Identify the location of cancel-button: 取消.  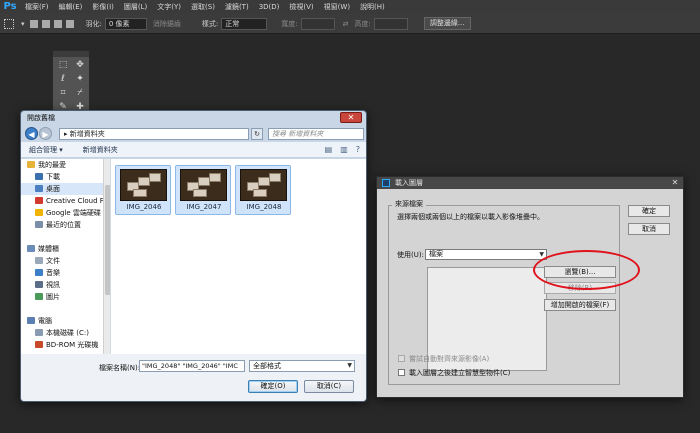
(649, 229).